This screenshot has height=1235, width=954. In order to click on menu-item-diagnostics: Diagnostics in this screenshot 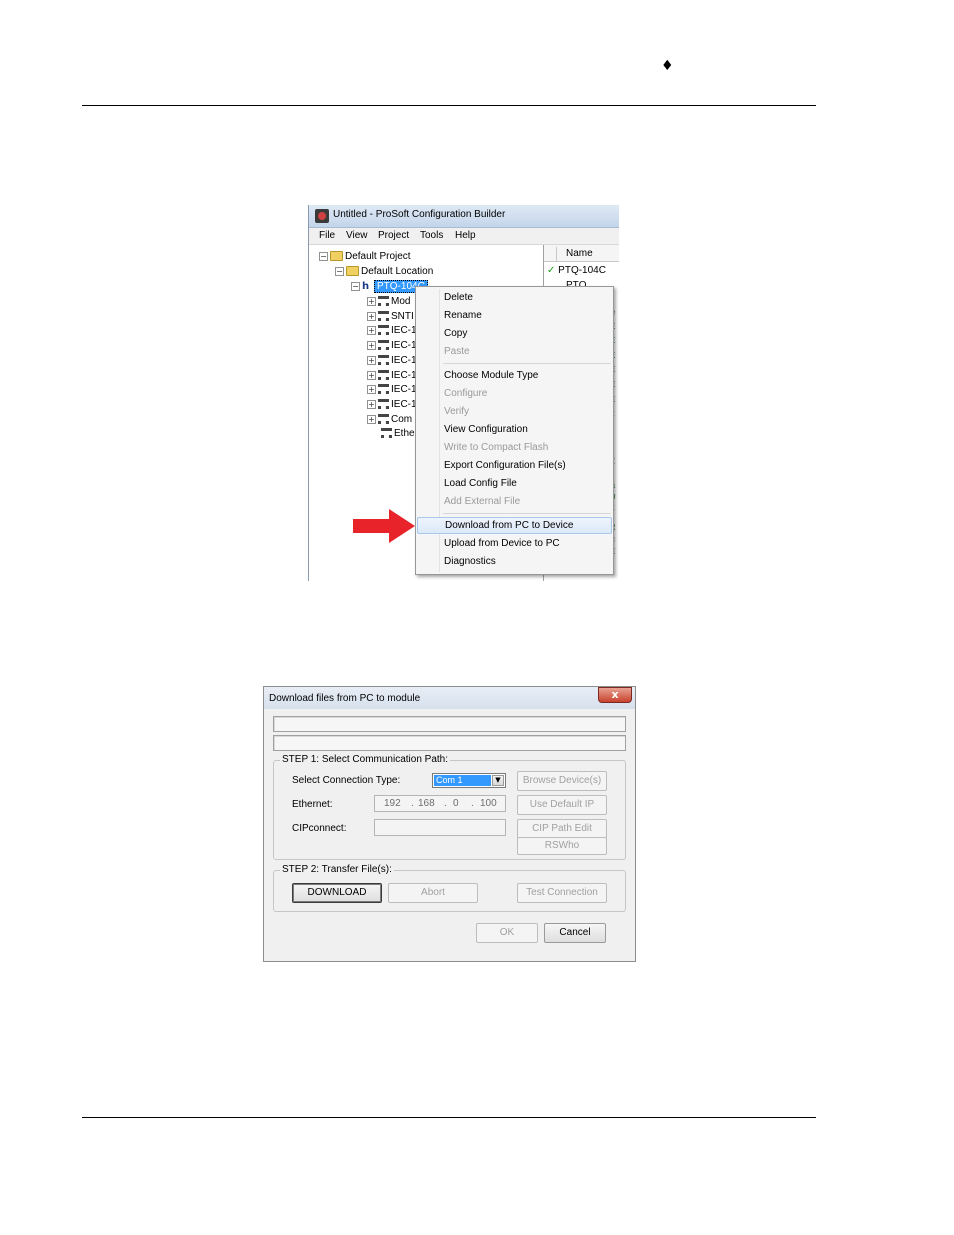, I will do `click(514, 561)`.